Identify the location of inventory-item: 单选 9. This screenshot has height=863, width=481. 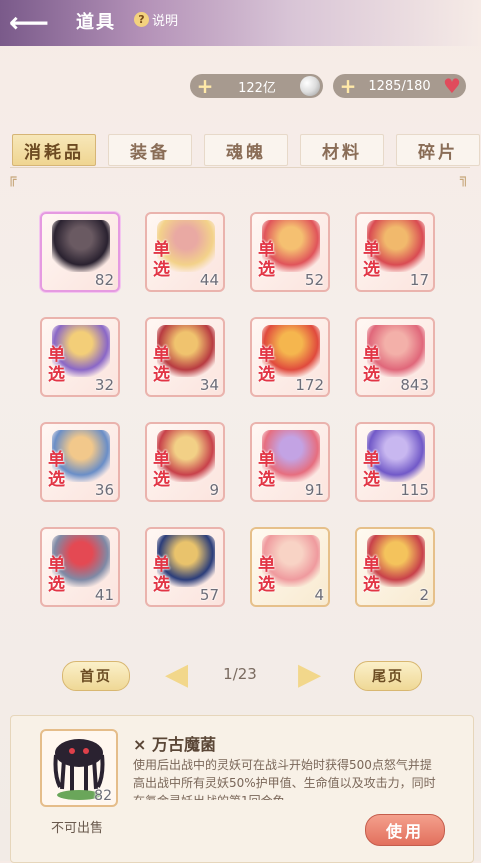
(185, 462).